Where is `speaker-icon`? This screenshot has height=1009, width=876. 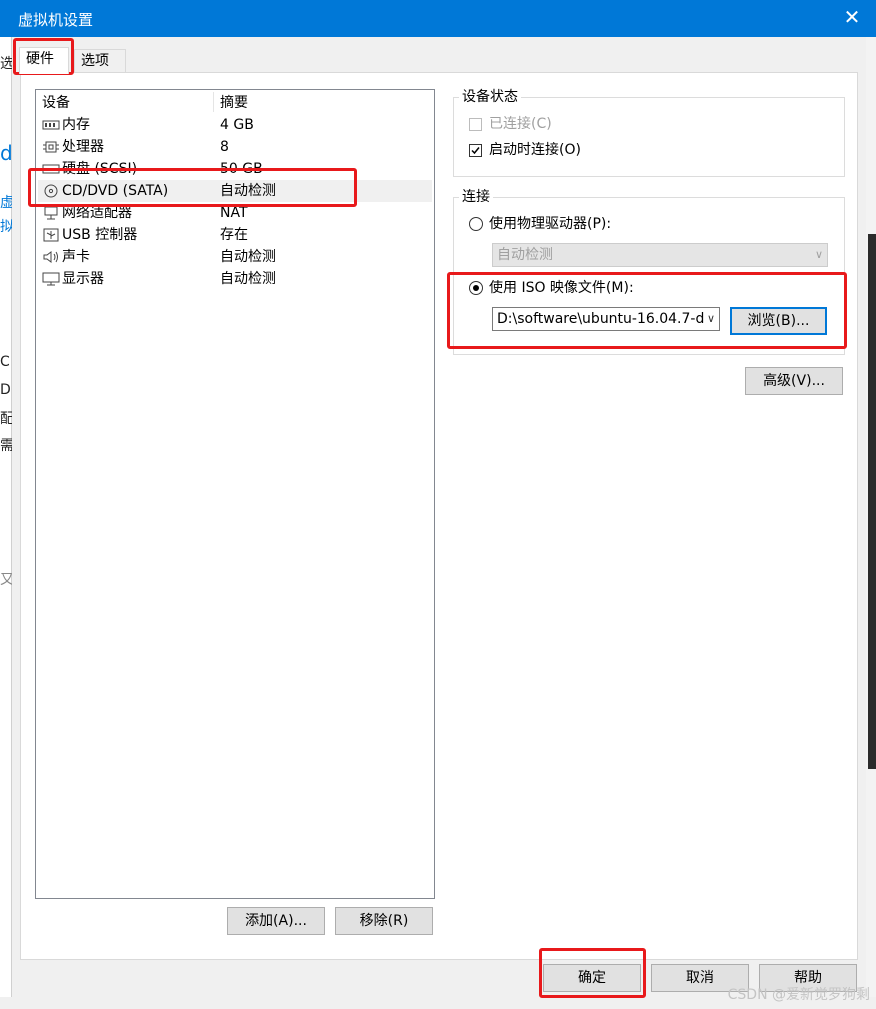 speaker-icon is located at coordinates (50, 257).